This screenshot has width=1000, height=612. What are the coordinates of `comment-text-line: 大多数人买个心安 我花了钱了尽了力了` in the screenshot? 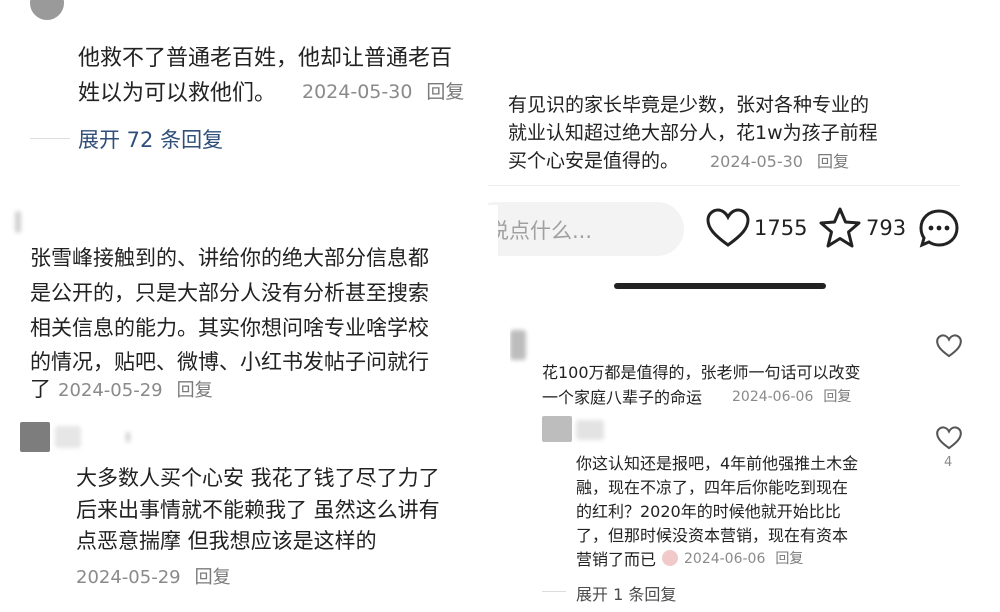 It's located at (258, 478).